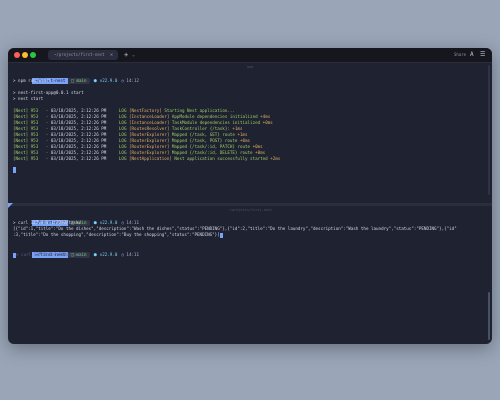 Image resolution: width=500 pixels, height=400 pixels. Describe the element at coordinates (145, 110) in the screenshot. I see `log-context: [NestFactory]` at that location.